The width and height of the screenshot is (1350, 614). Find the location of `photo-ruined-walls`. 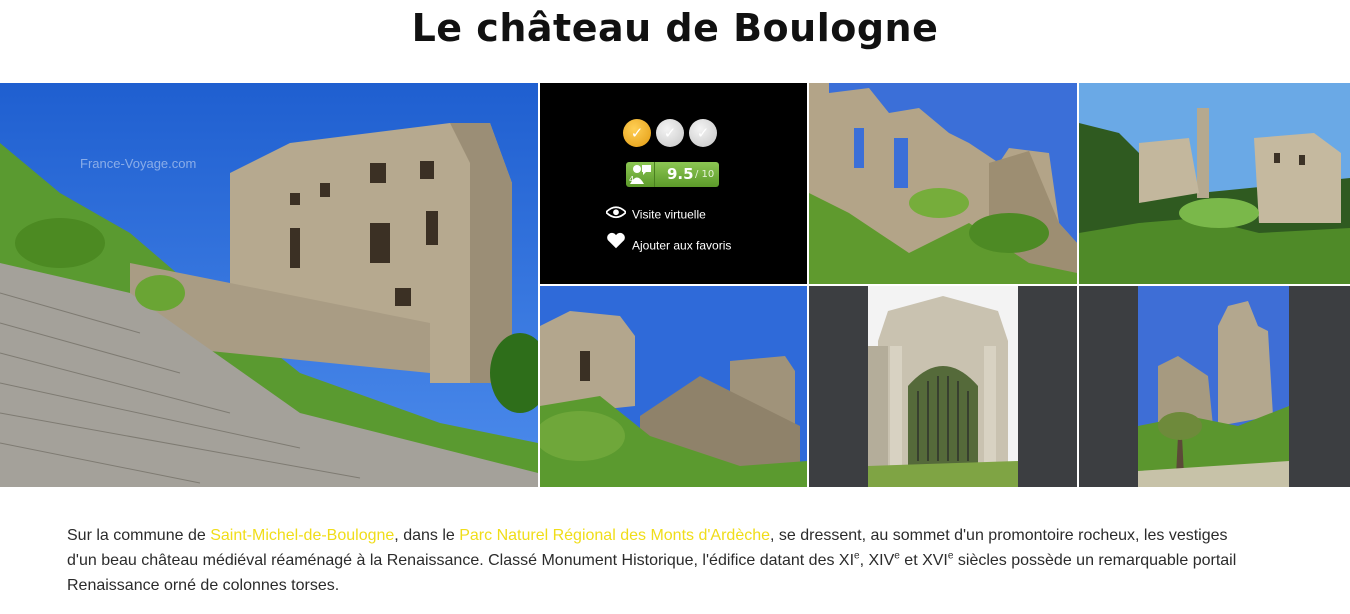

photo-ruined-walls is located at coordinates (943, 183).